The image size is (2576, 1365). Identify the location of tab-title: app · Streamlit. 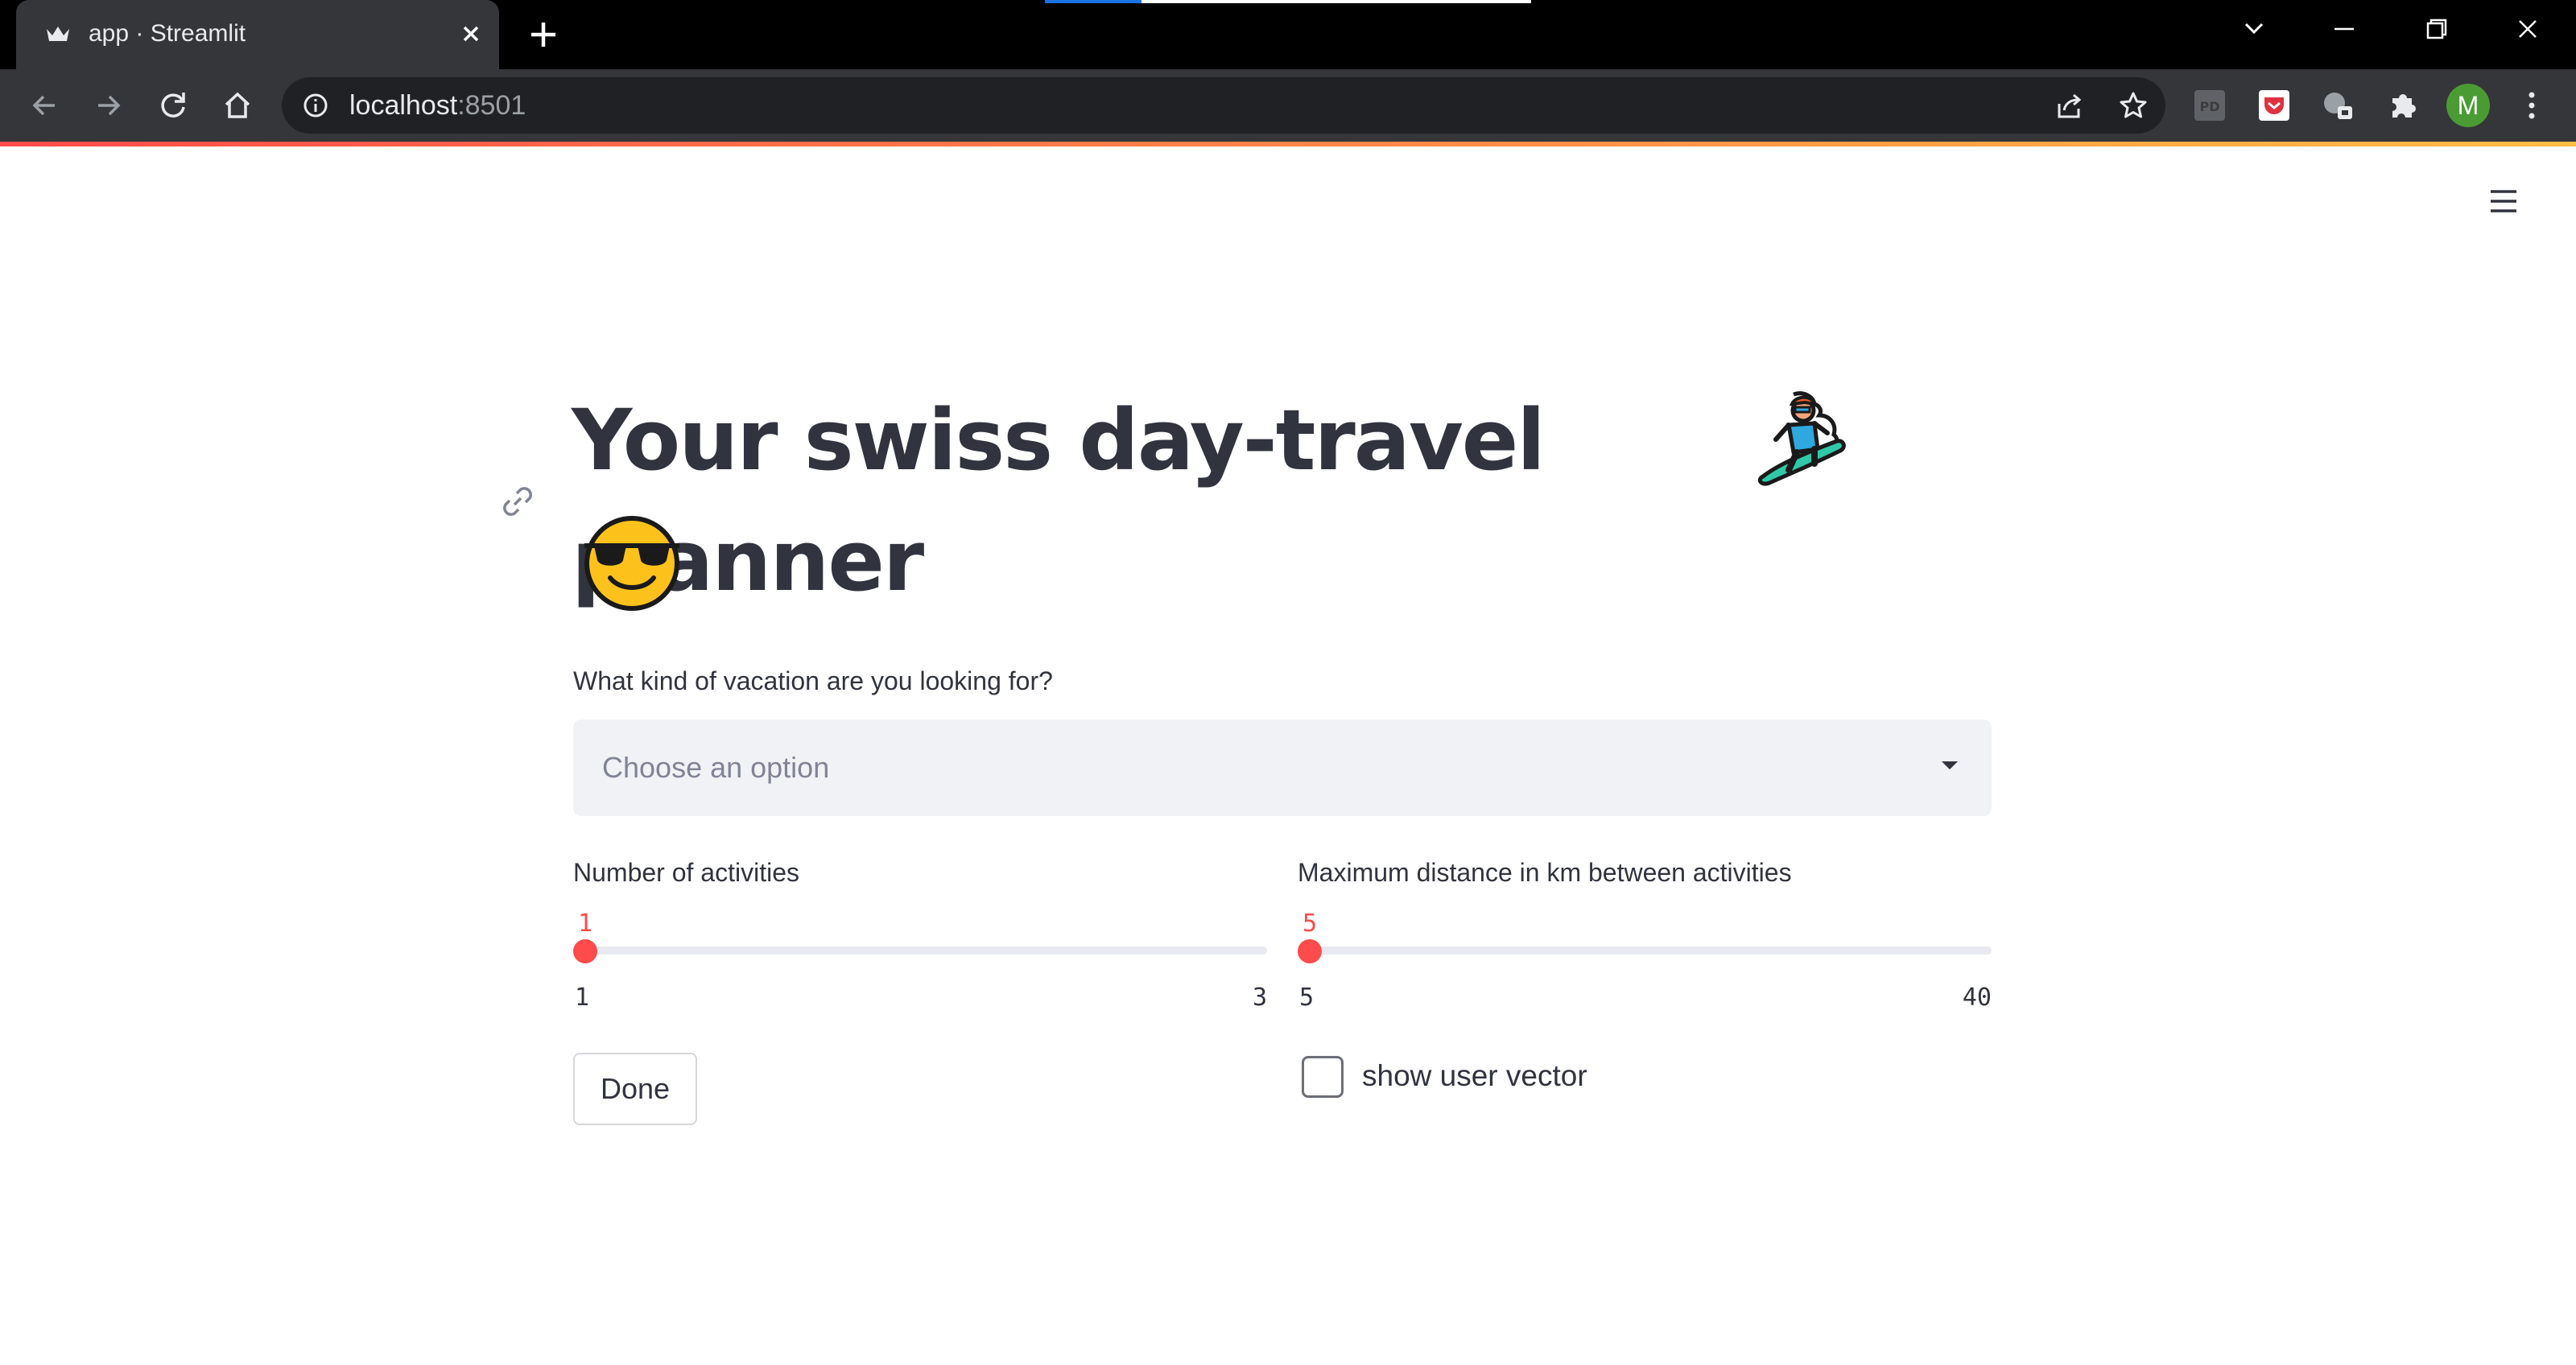
(167, 33).